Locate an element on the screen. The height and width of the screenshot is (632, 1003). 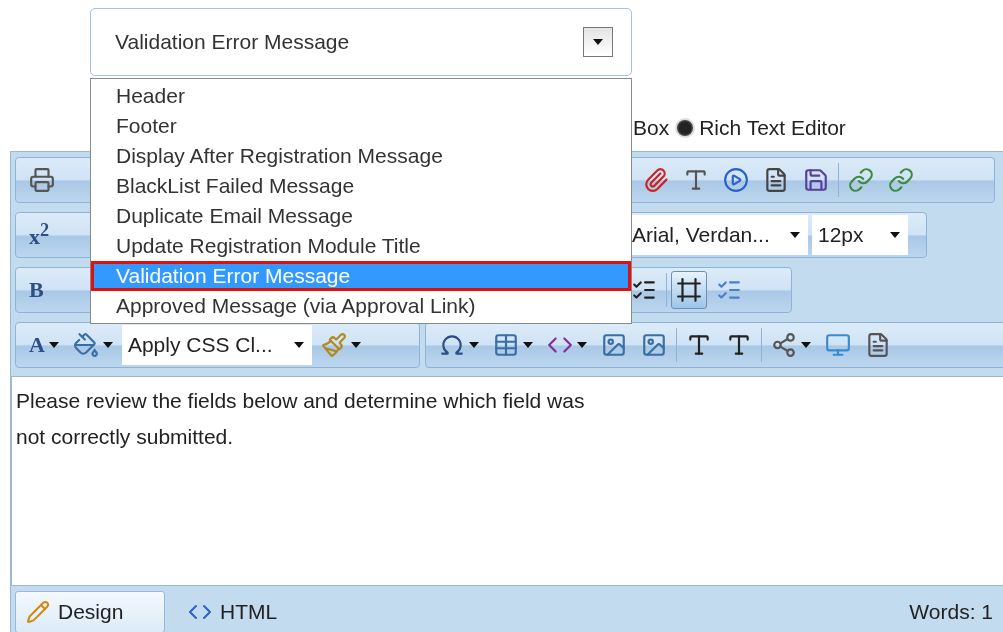
content-text: Please review the fields below and determine which field was is located at coordinates (301, 401).